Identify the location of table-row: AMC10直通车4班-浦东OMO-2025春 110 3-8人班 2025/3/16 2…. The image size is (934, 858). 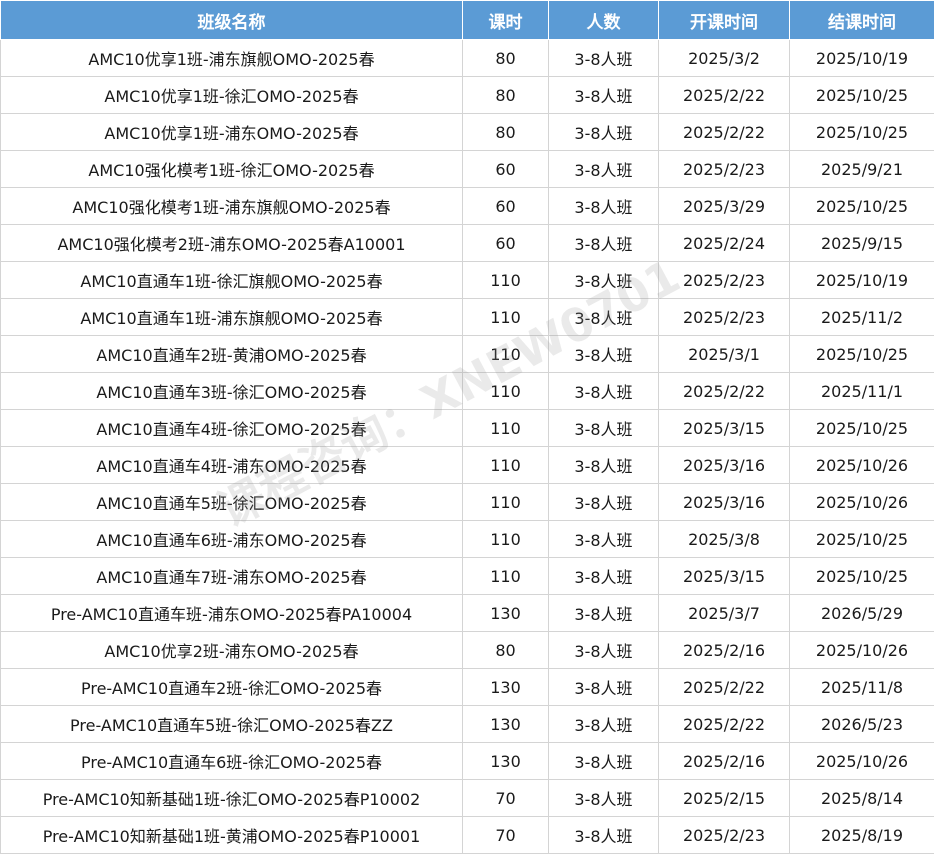
(467, 465).